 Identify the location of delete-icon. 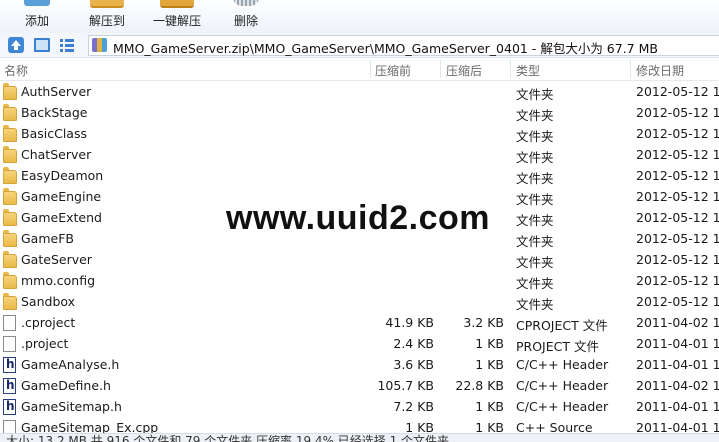
(246, 3).